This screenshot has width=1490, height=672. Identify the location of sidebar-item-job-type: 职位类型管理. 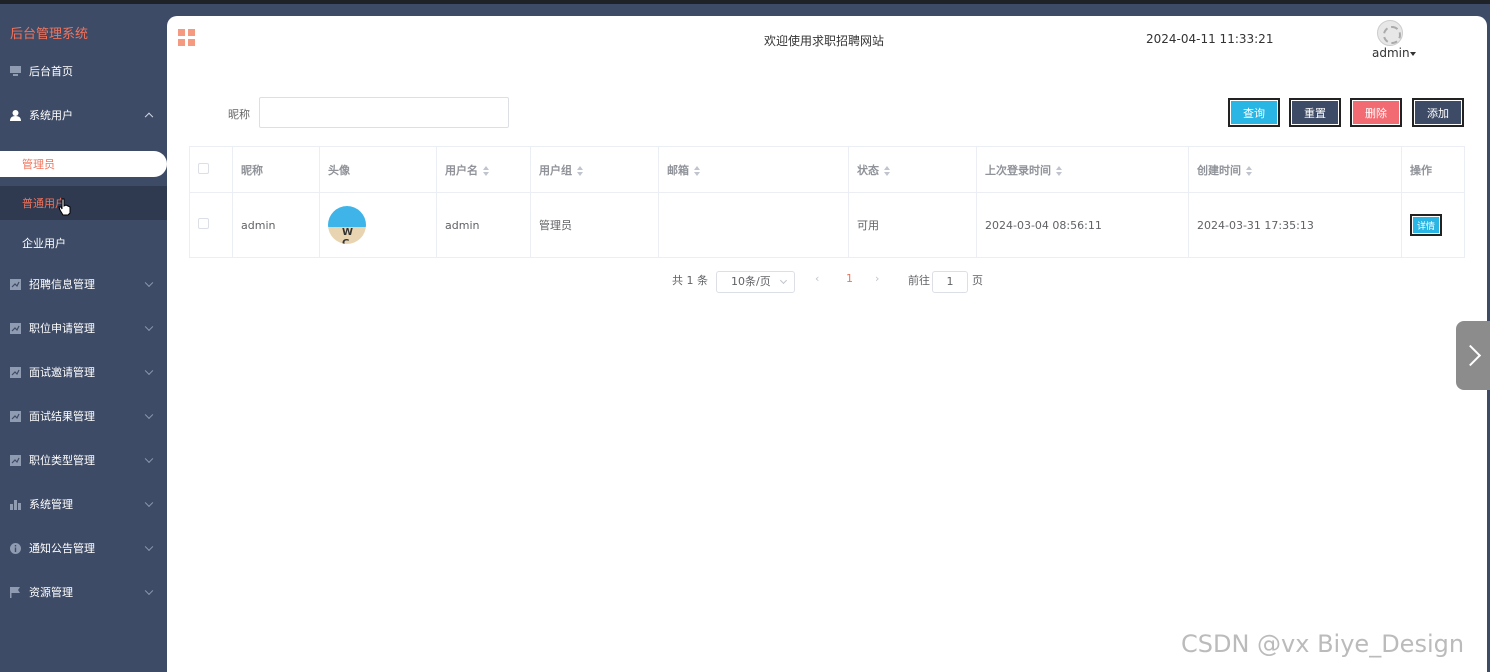
(83, 460).